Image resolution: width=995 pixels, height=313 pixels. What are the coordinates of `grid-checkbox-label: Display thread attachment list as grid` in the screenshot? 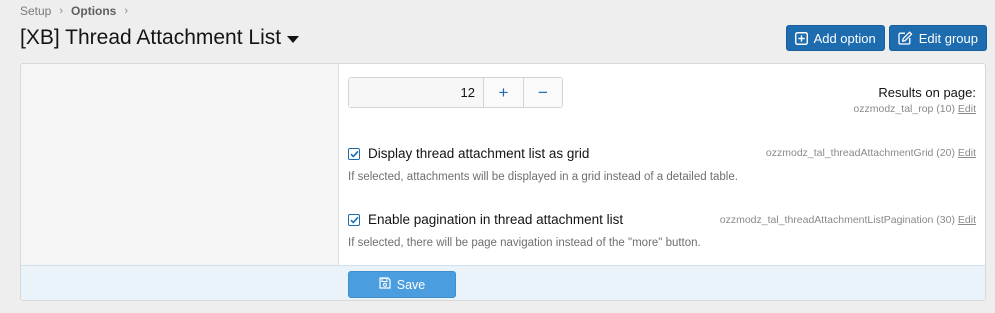 It's located at (478, 153).